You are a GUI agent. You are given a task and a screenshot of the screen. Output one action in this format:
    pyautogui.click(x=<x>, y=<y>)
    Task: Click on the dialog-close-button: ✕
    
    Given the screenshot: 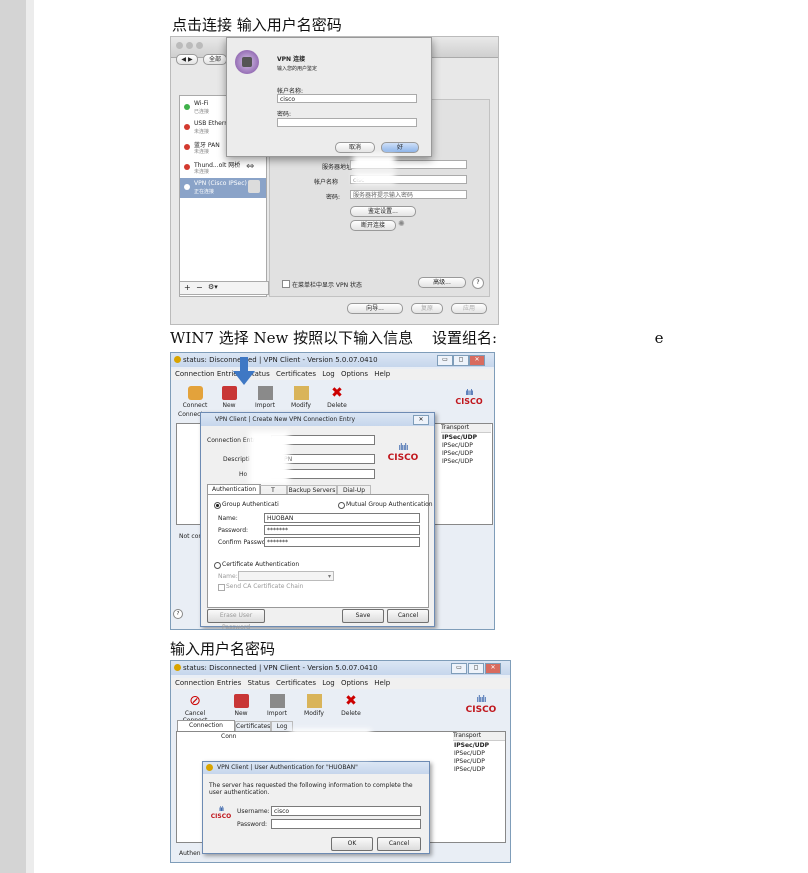 What is the action you would take?
    pyautogui.click(x=421, y=420)
    